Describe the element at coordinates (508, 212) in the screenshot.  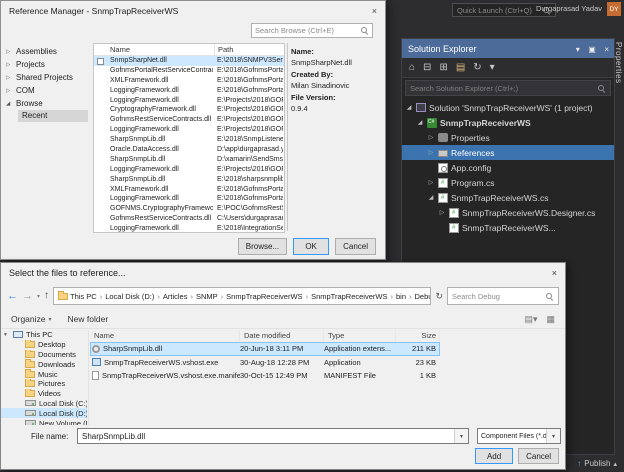
I see `tree-item-snmptrapreceiverws-designer-cs: ▷ SnmpTrapReceiverWS.Designer.cs` at that location.